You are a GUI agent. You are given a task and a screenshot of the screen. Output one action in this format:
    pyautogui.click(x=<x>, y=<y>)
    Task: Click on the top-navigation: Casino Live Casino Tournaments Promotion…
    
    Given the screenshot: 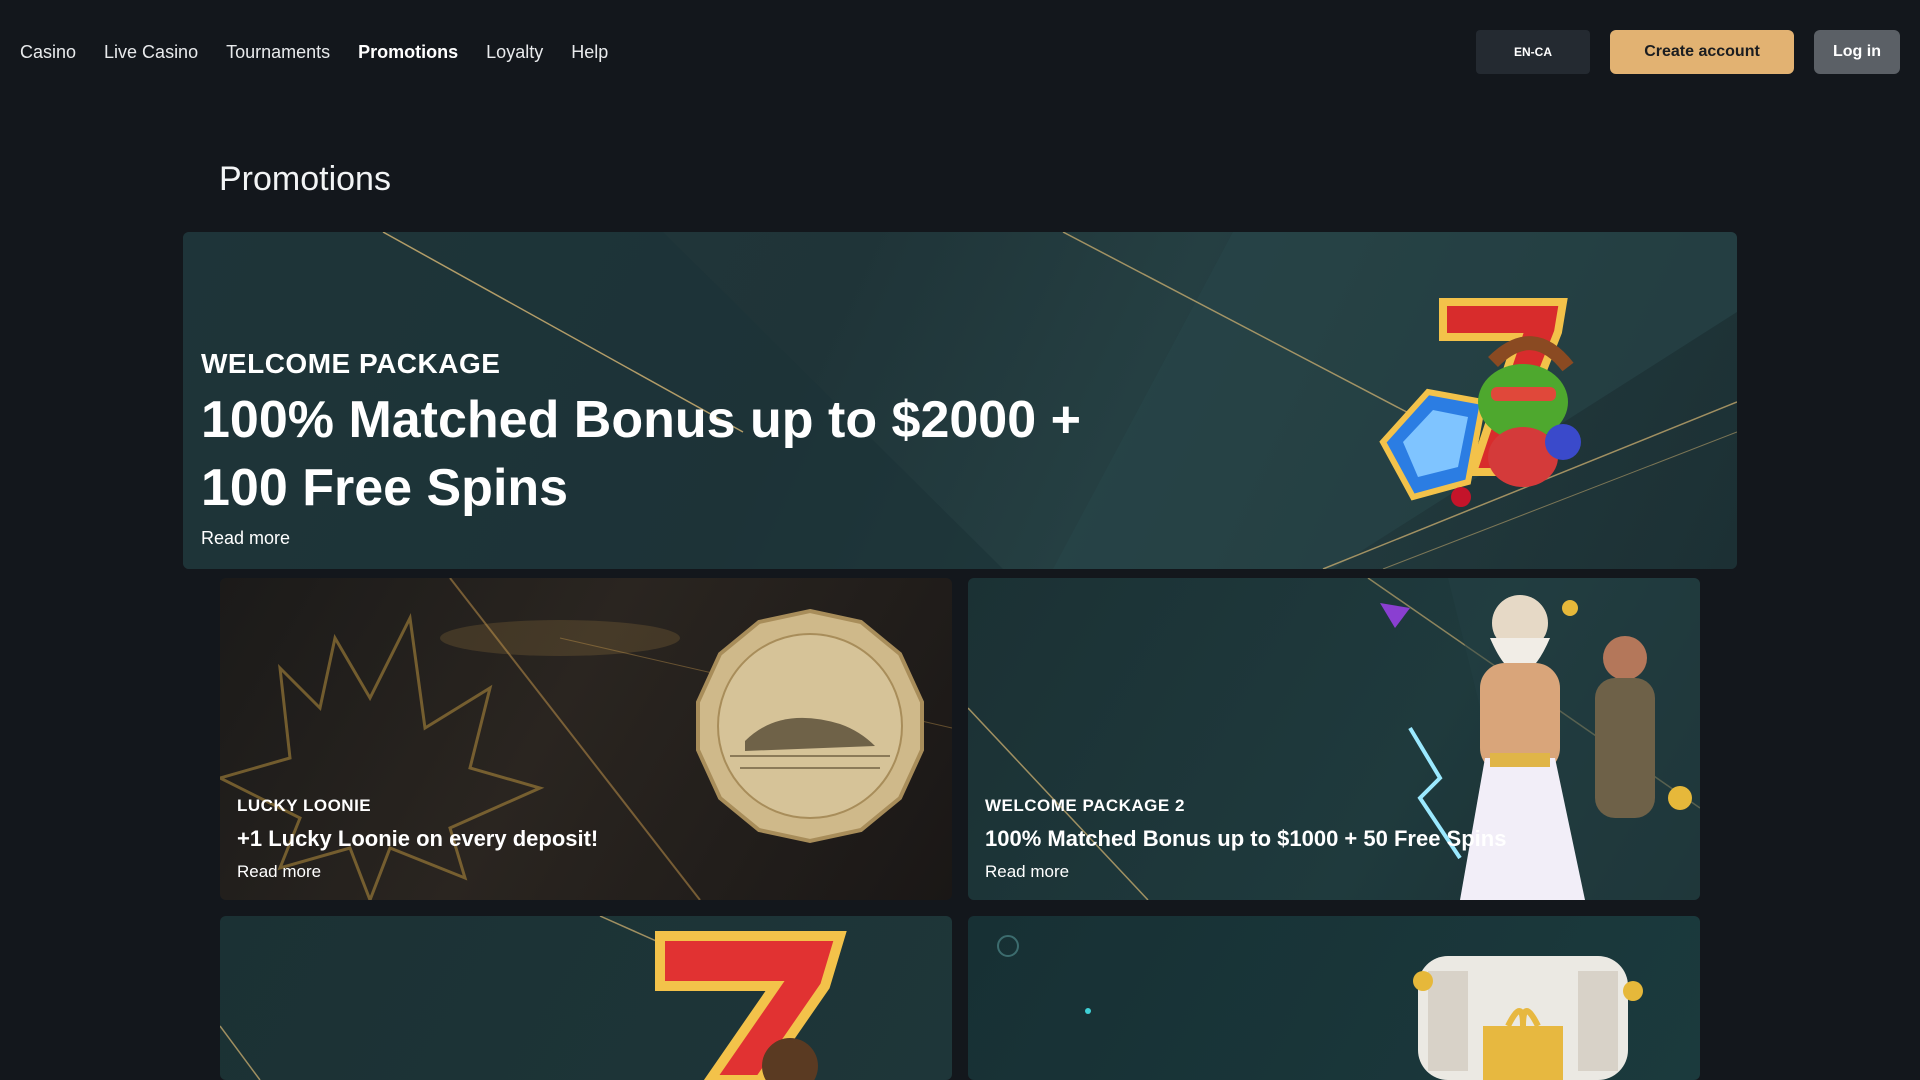 What is the action you would take?
    pyautogui.click(x=960, y=52)
    